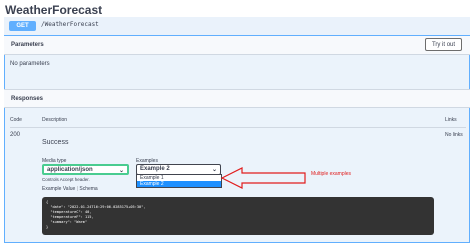 This screenshot has height=245, width=474. I want to click on annotation-text: Multiple examples, so click(331, 174).